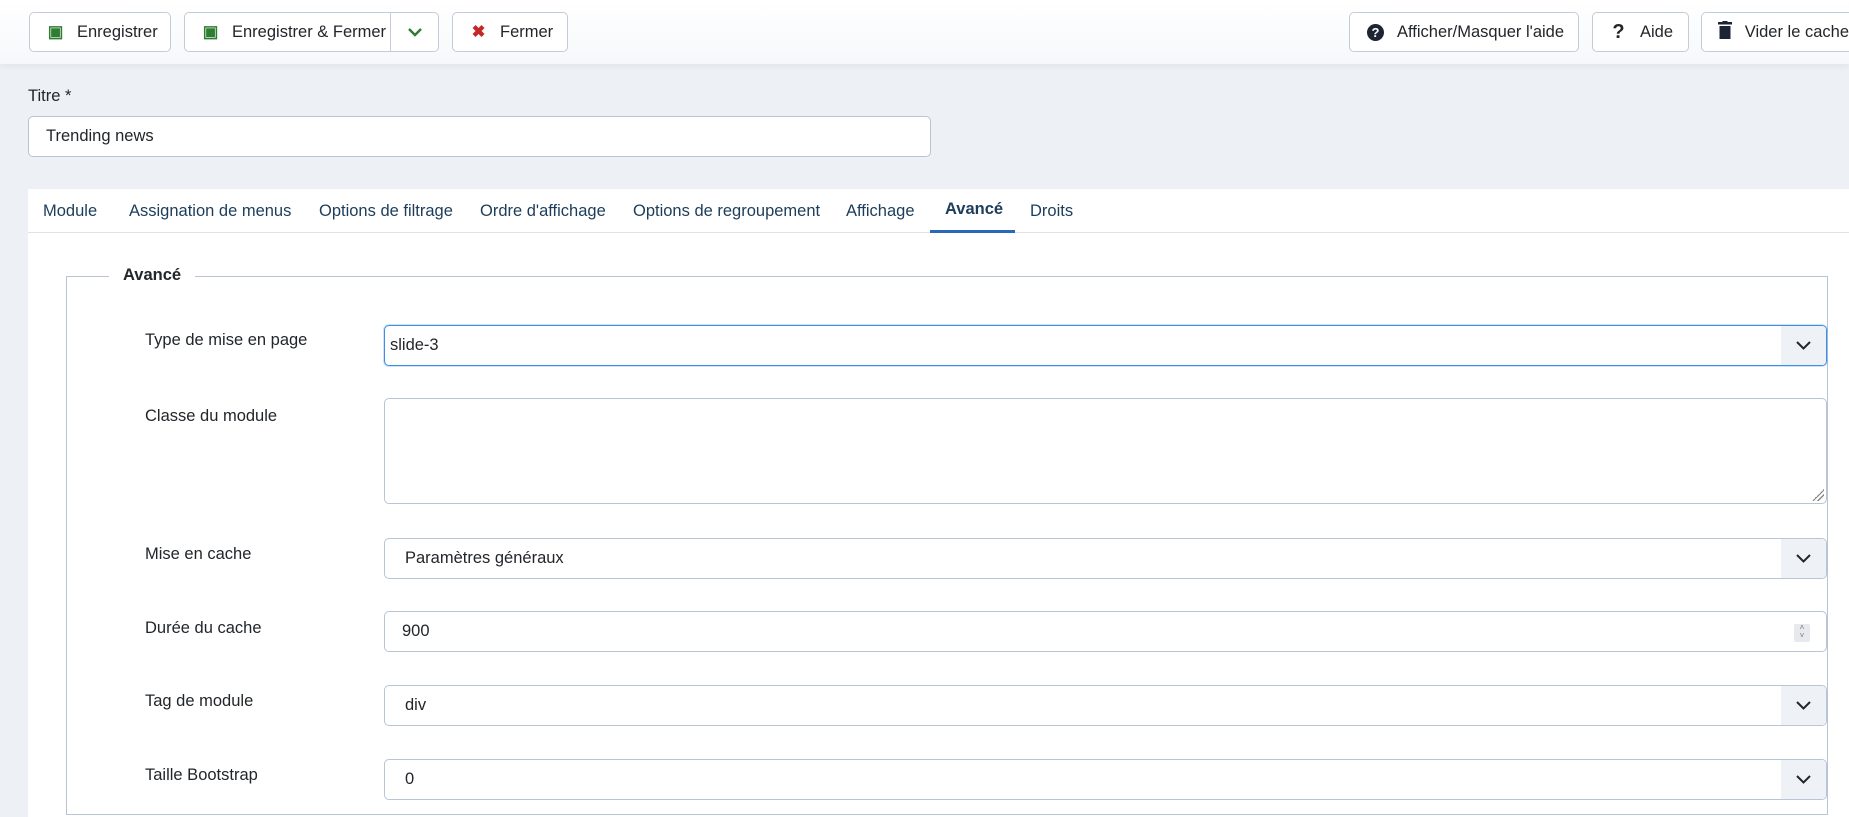  I want to click on save-label: Enregistrer, so click(117, 31).